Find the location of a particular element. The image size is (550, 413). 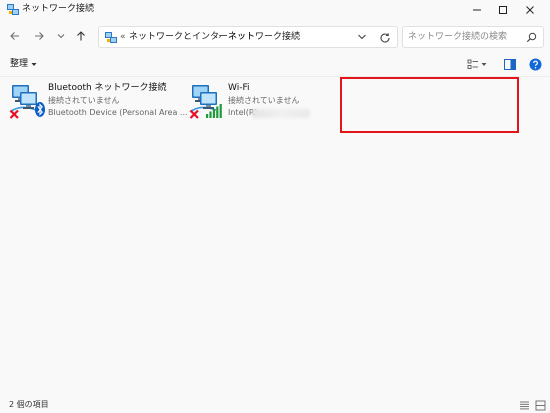

search-input: ネットワーク接続の検索 is located at coordinates (457, 37).